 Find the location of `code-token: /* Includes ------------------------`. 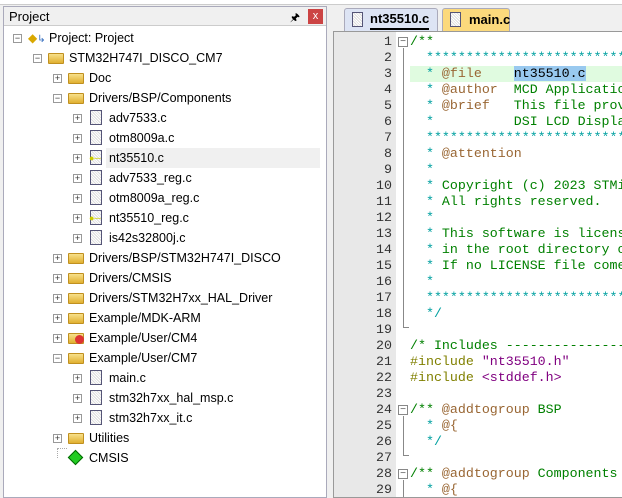

code-token: /* Includes ------------------------ is located at coordinates (516, 345).